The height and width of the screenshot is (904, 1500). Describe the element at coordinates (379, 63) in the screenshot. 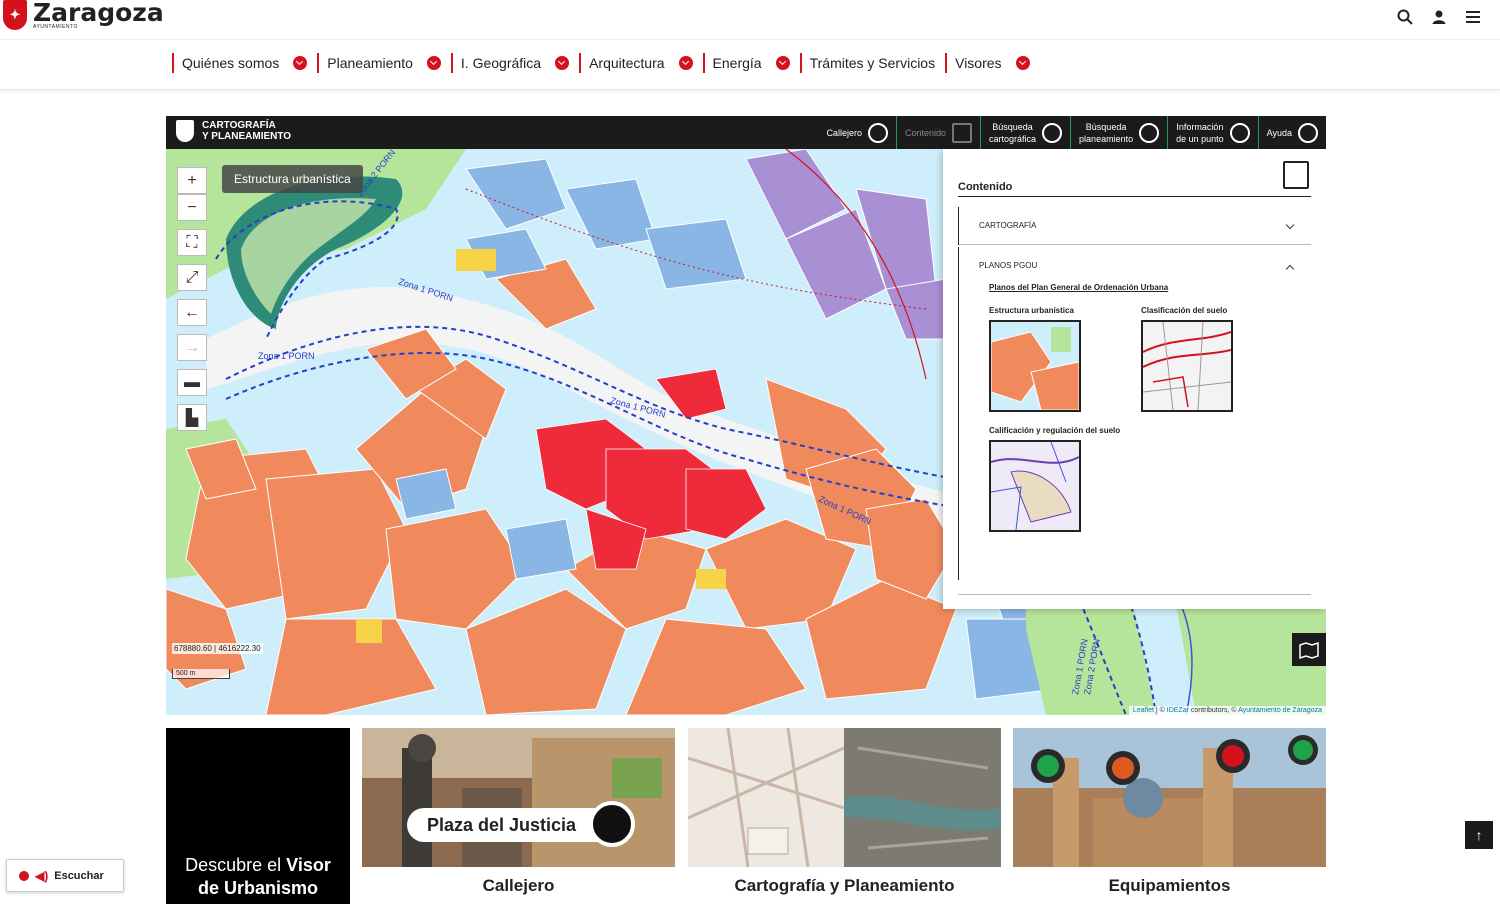

I see `nav-item-planeamiento: Planeamiento` at that location.